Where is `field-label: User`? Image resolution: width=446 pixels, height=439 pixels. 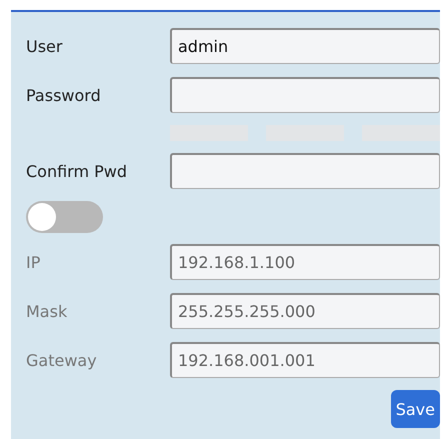 field-label: User is located at coordinates (45, 46).